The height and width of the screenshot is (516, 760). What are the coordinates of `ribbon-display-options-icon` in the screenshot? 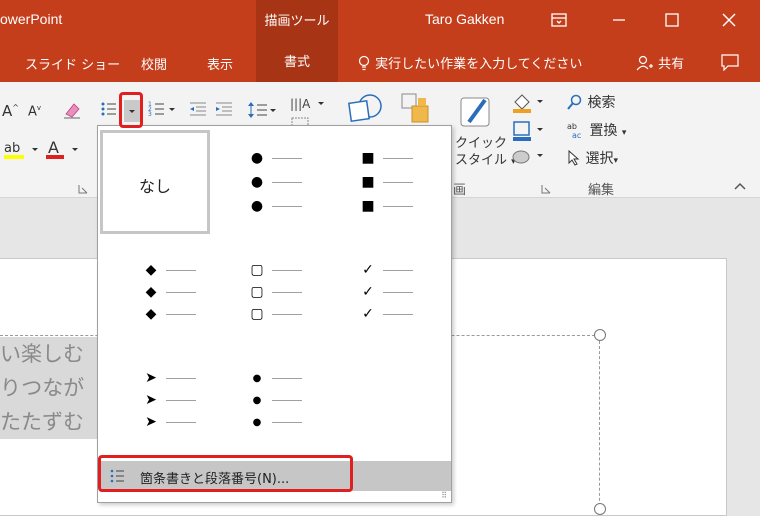 It's located at (559, 20).